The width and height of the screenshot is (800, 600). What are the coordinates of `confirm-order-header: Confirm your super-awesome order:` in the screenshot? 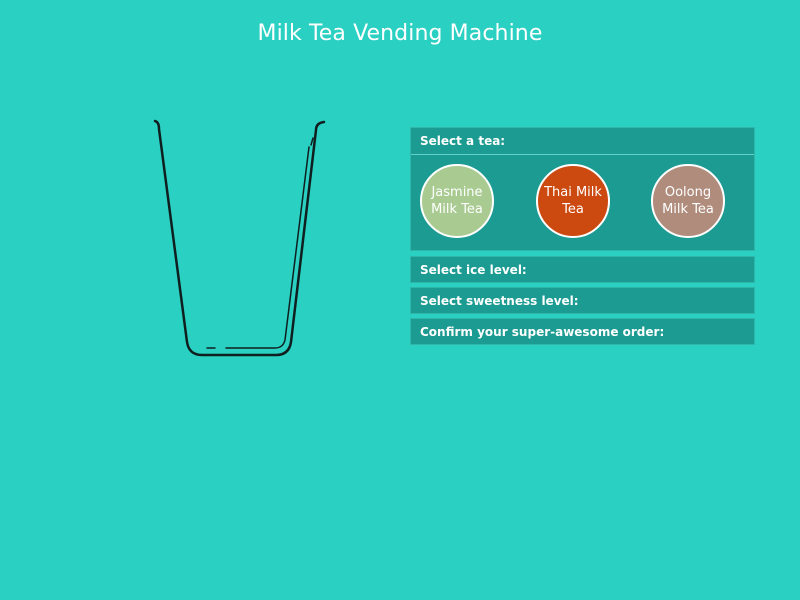 It's located at (582, 332).